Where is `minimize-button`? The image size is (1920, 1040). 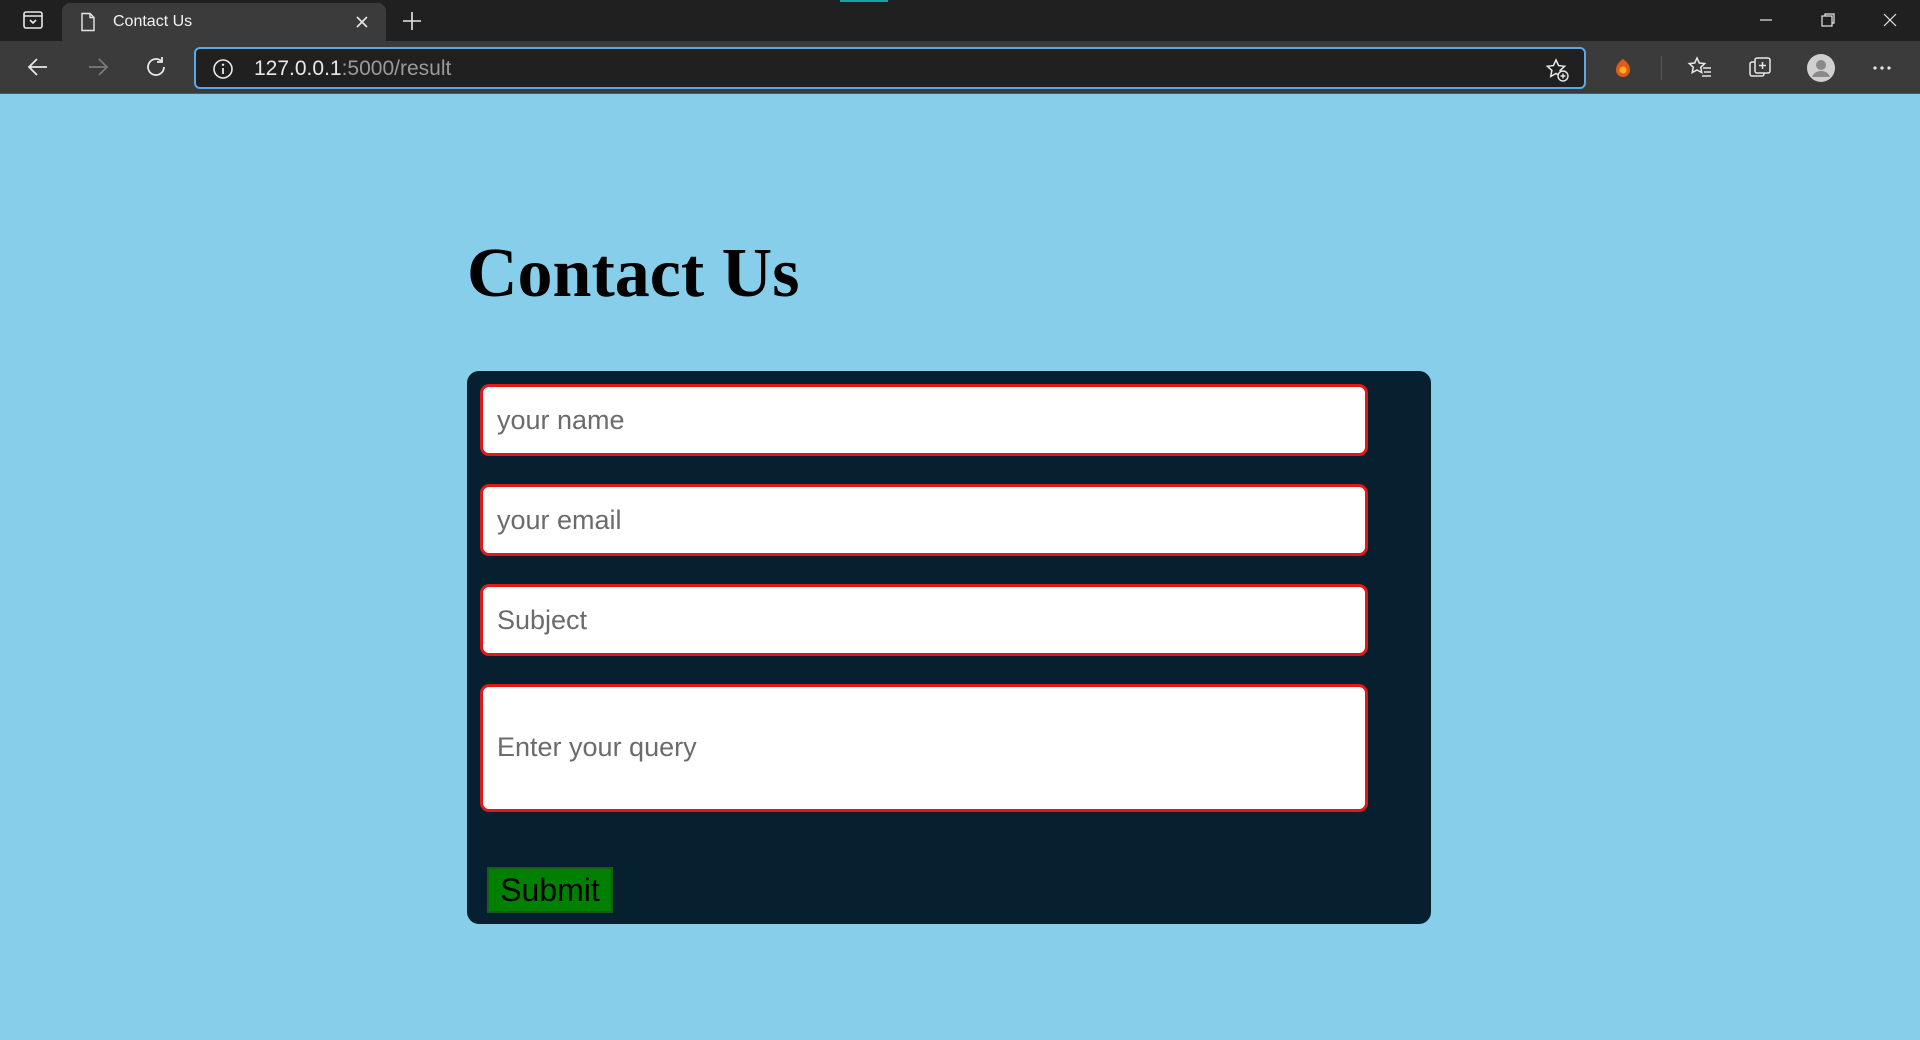 minimize-button is located at coordinates (1766, 20).